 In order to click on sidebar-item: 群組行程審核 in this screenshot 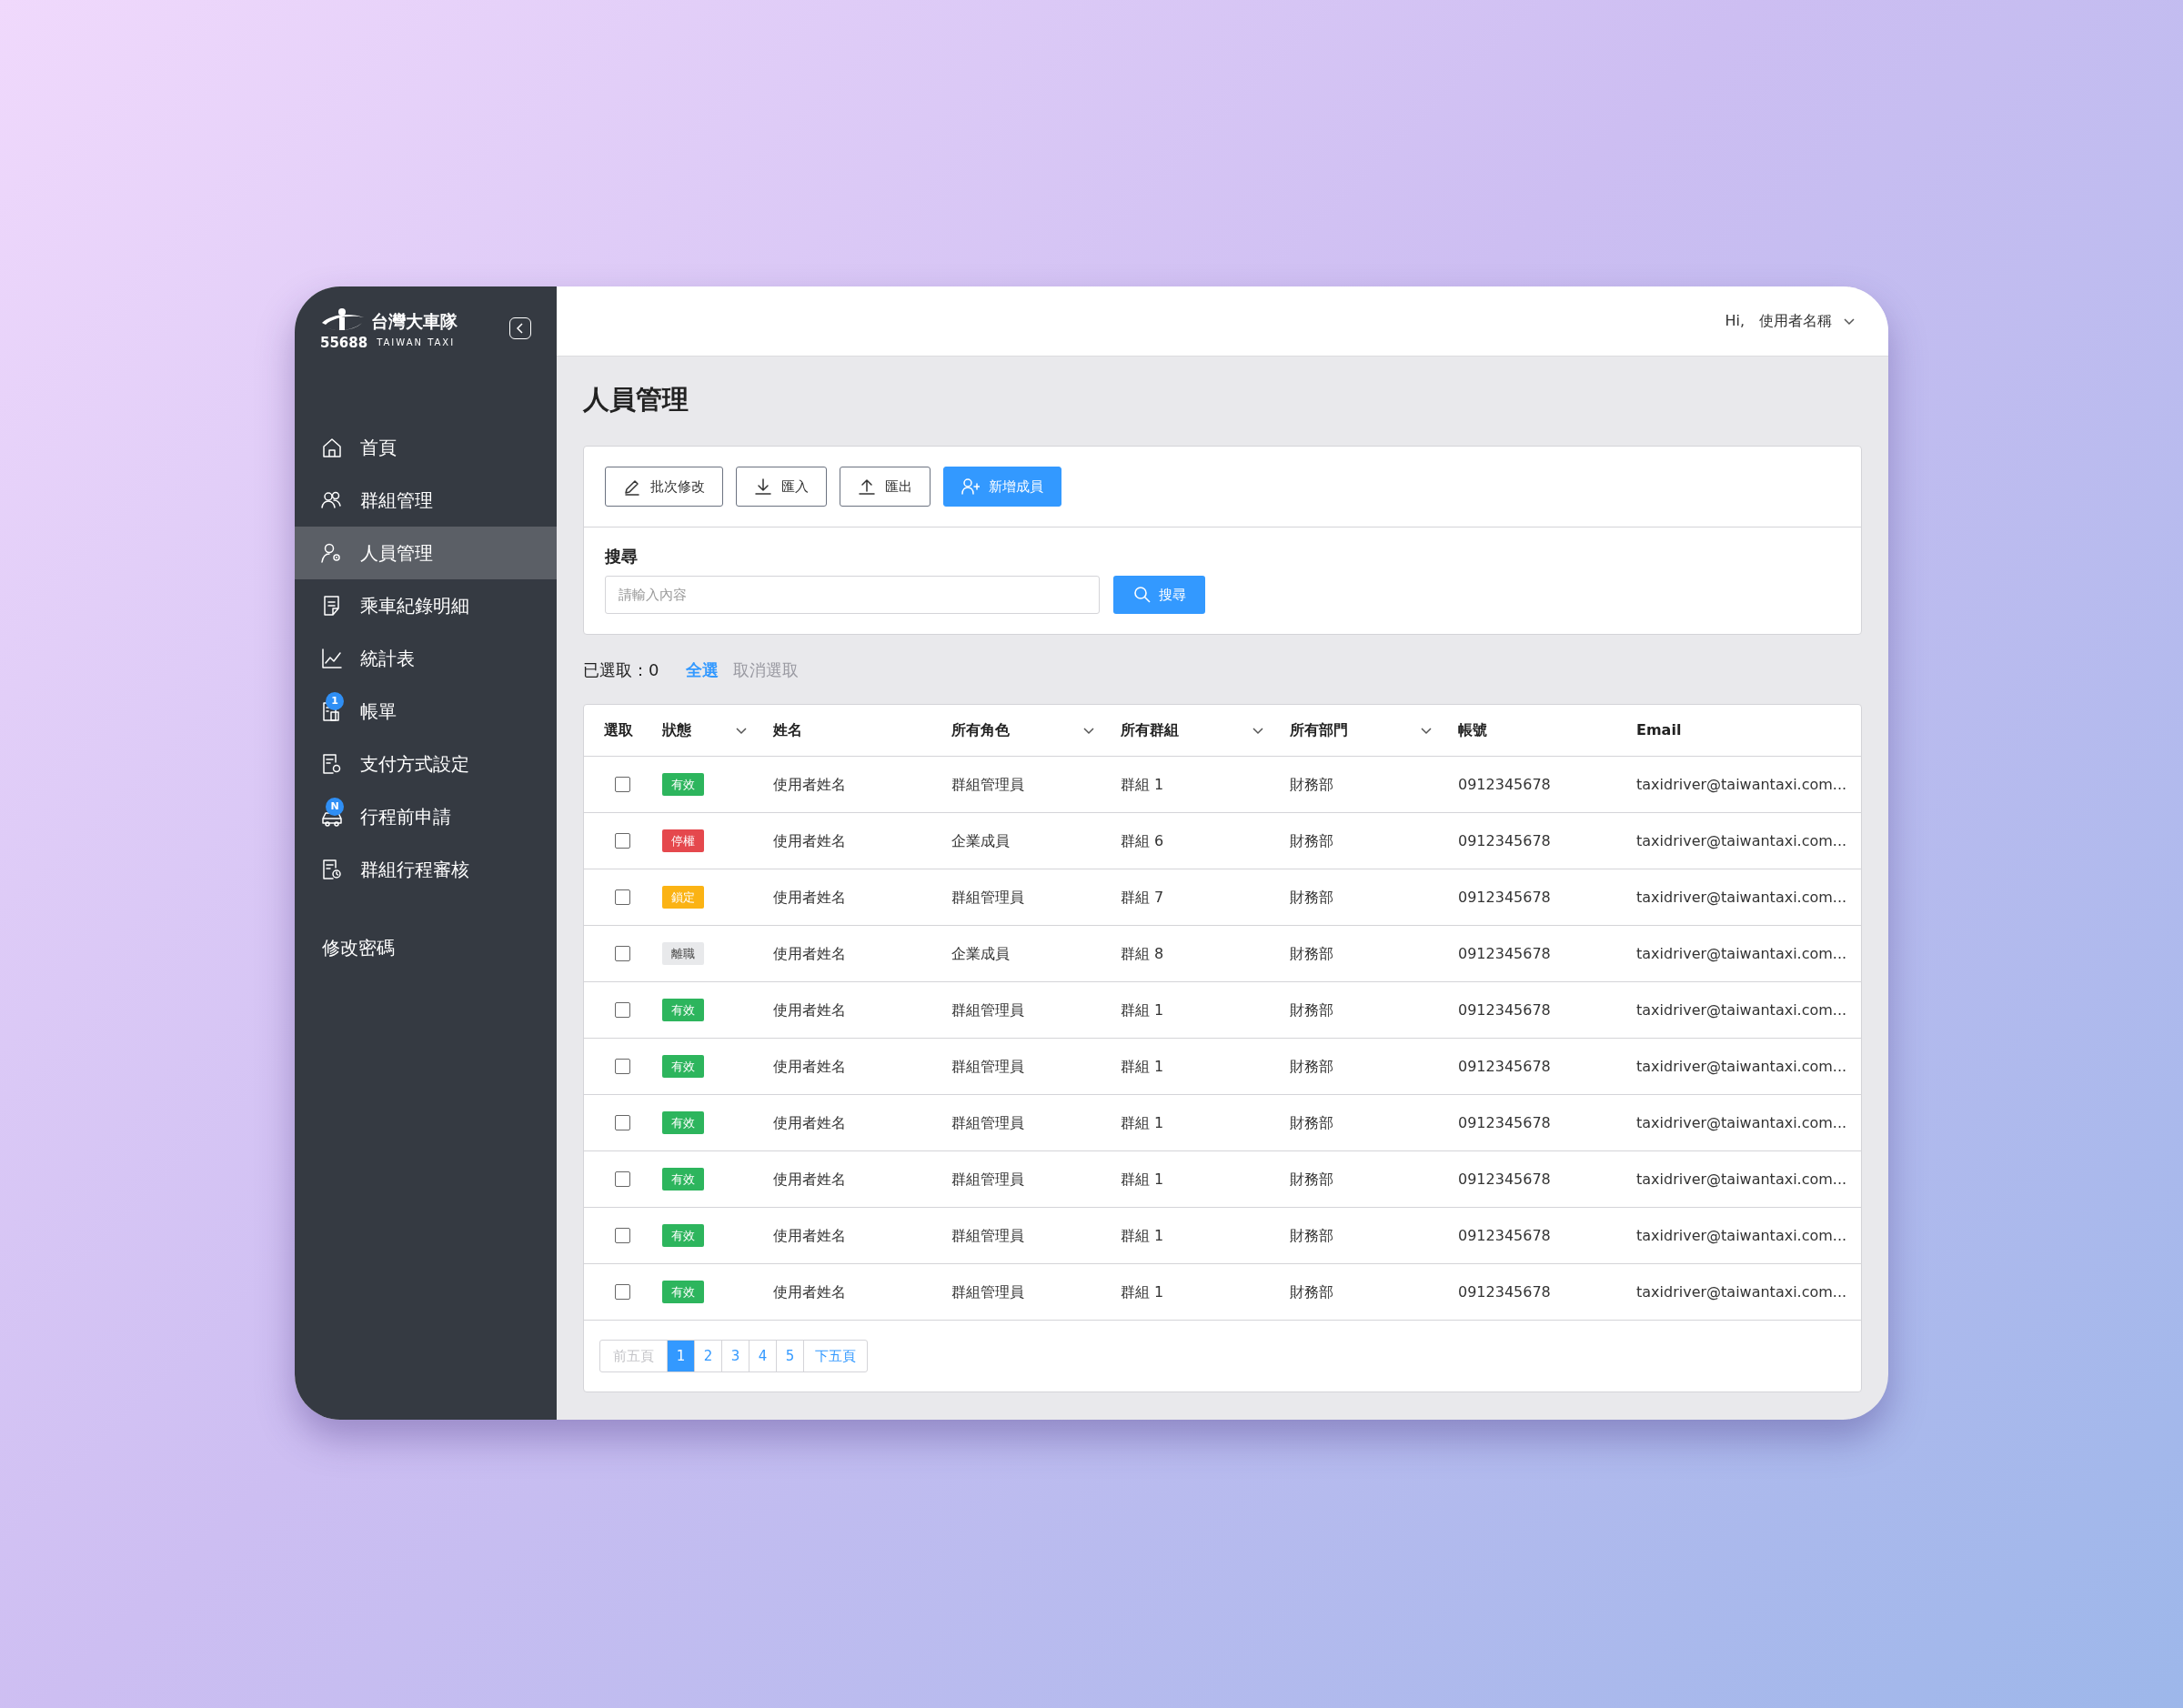, I will do `click(426, 869)`.